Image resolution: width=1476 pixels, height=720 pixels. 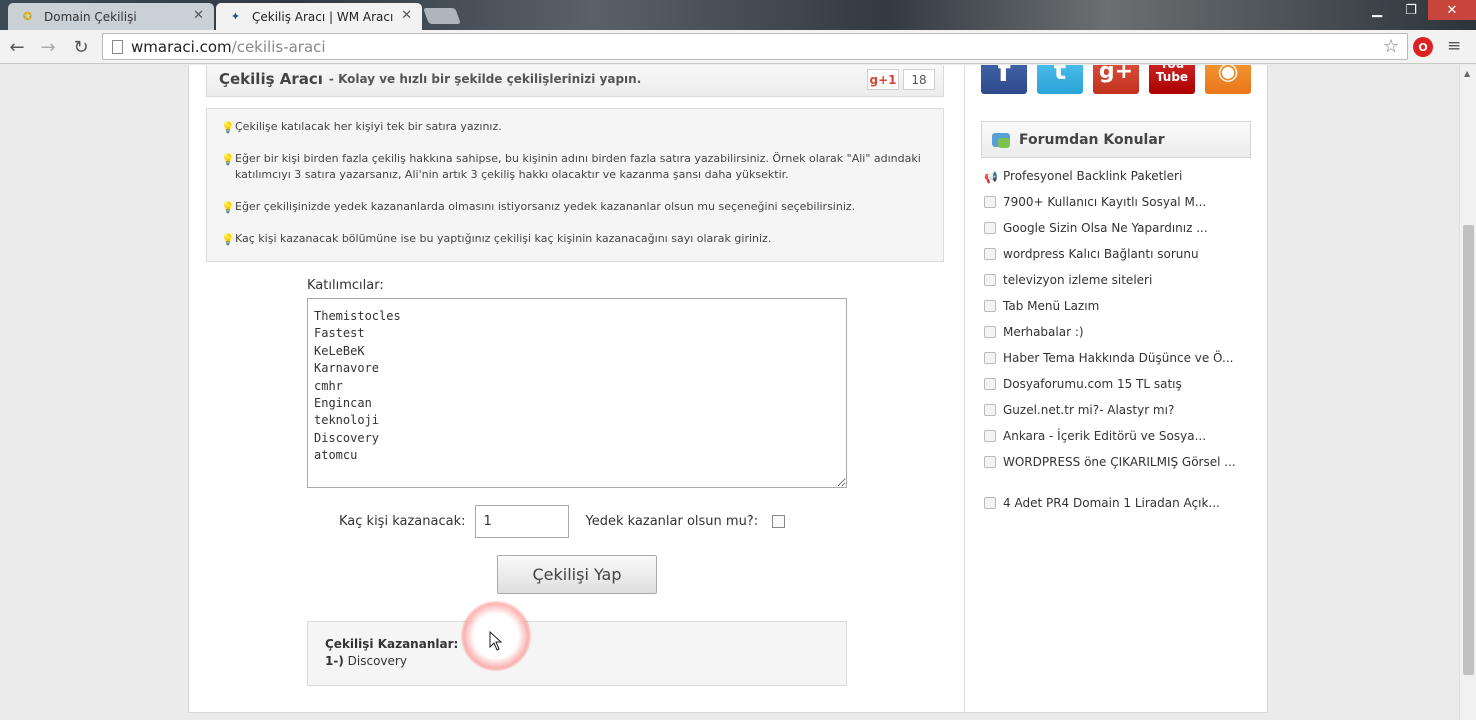 I want to click on twitter-icon: t, so click(x=1060, y=79).